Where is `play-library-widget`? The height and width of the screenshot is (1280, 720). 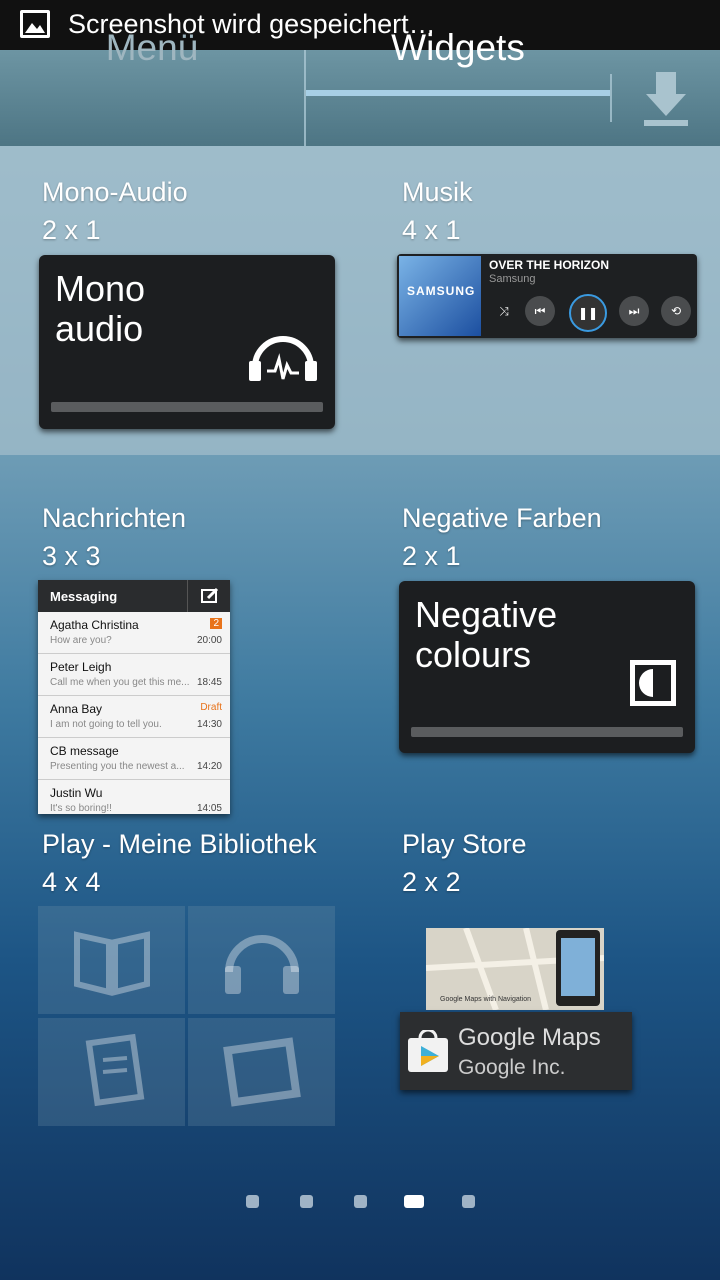 play-library-widget is located at coordinates (188, 1016).